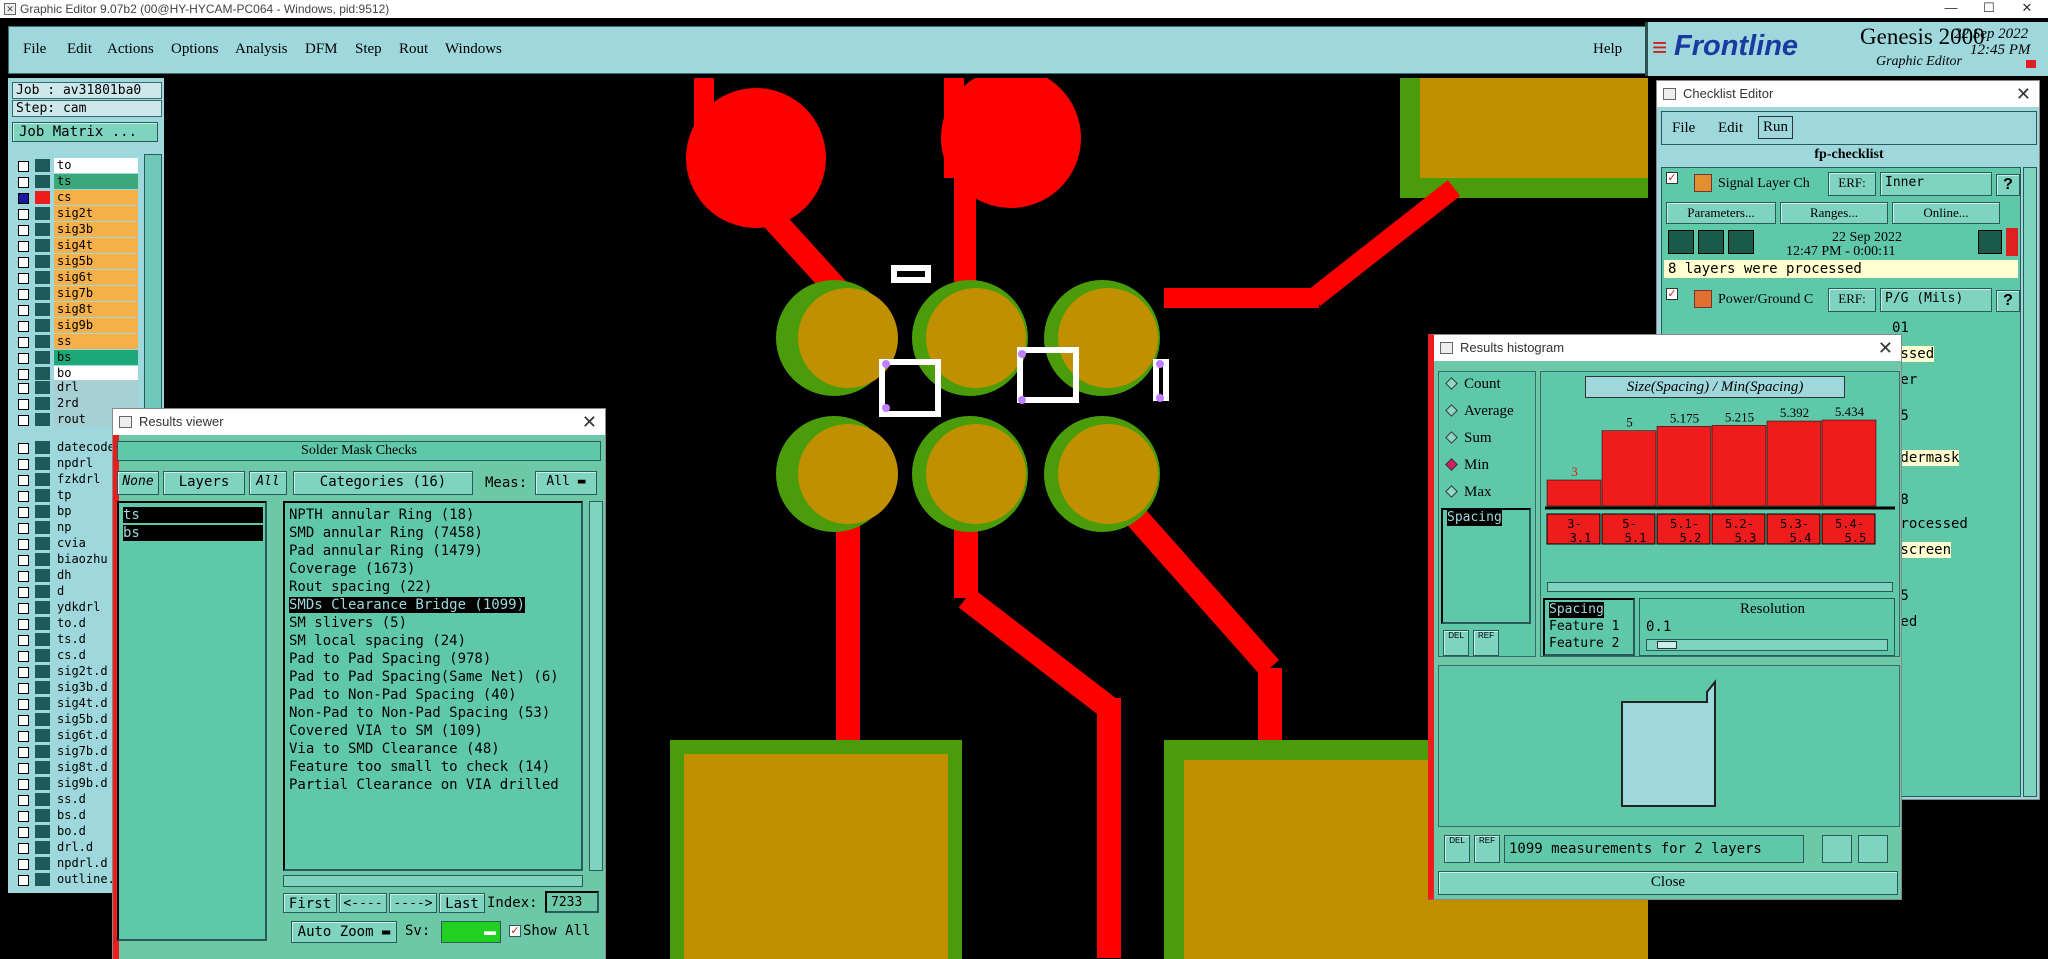  I want to click on prev-button: <----, so click(363, 903).